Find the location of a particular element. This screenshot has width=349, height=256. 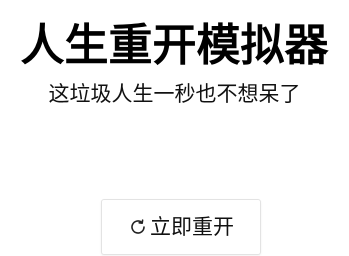

refresh-icon is located at coordinates (138, 227).